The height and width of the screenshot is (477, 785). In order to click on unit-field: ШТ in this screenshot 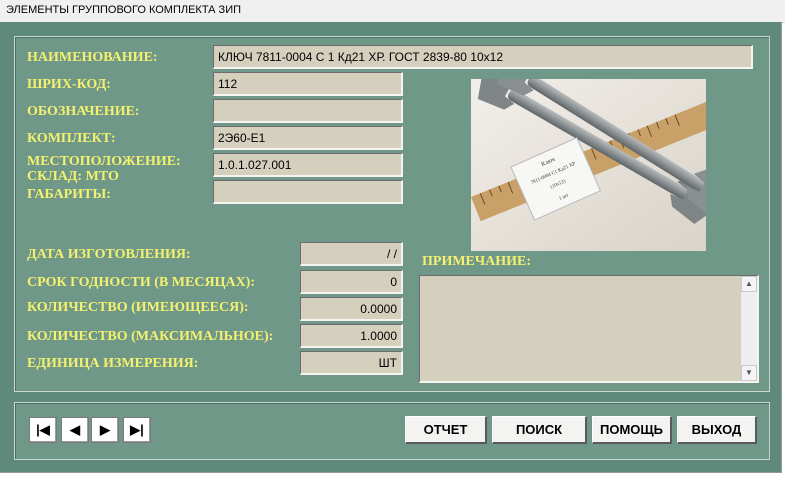, I will do `click(351, 363)`.